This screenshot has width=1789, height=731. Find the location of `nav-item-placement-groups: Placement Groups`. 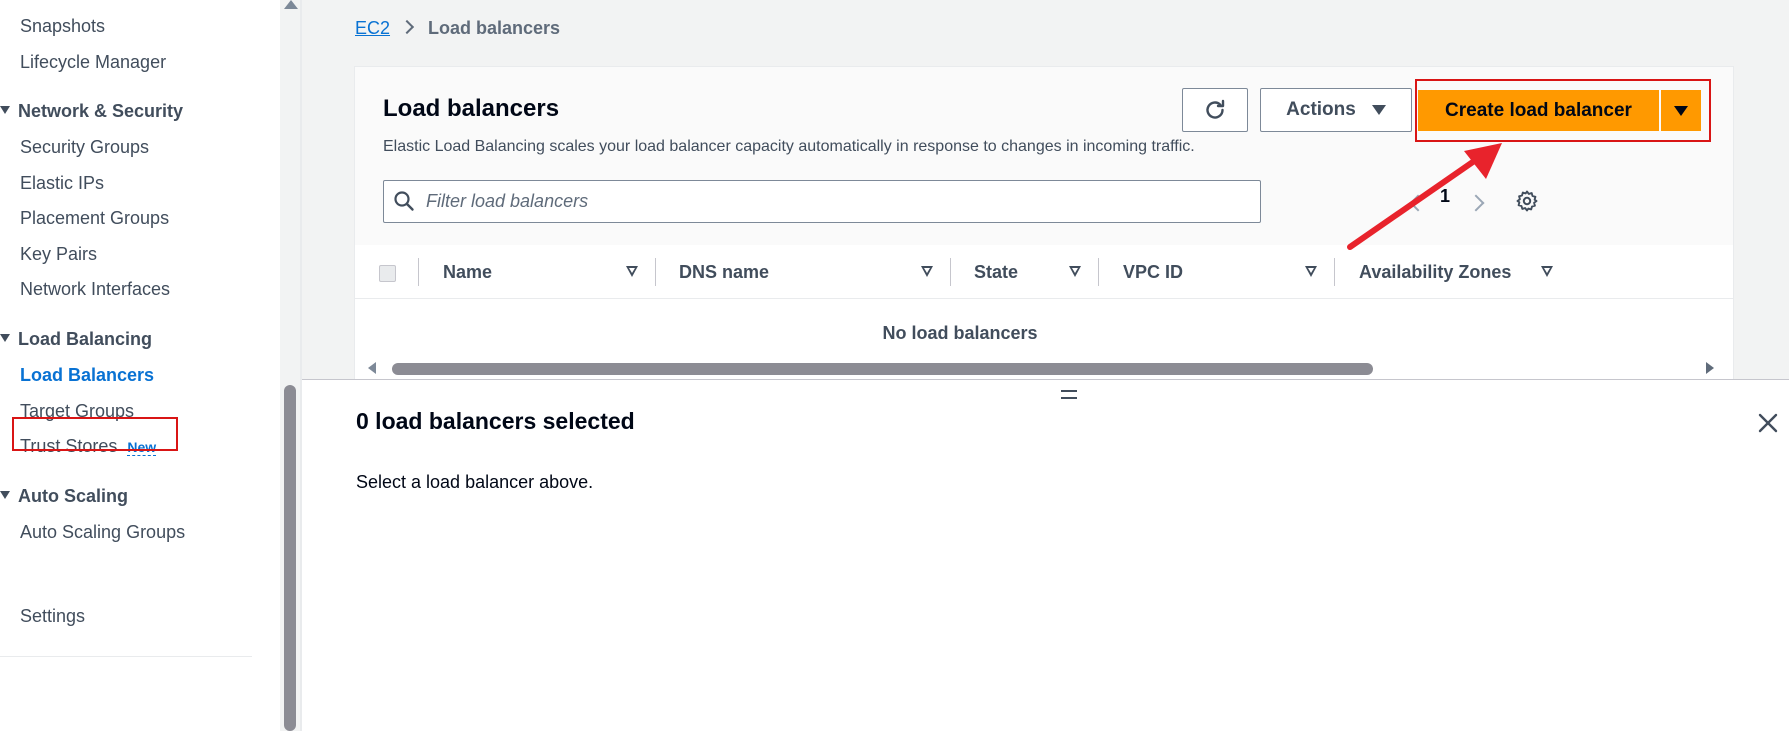

nav-item-placement-groups: Placement Groups is located at coordinates (94, 218).